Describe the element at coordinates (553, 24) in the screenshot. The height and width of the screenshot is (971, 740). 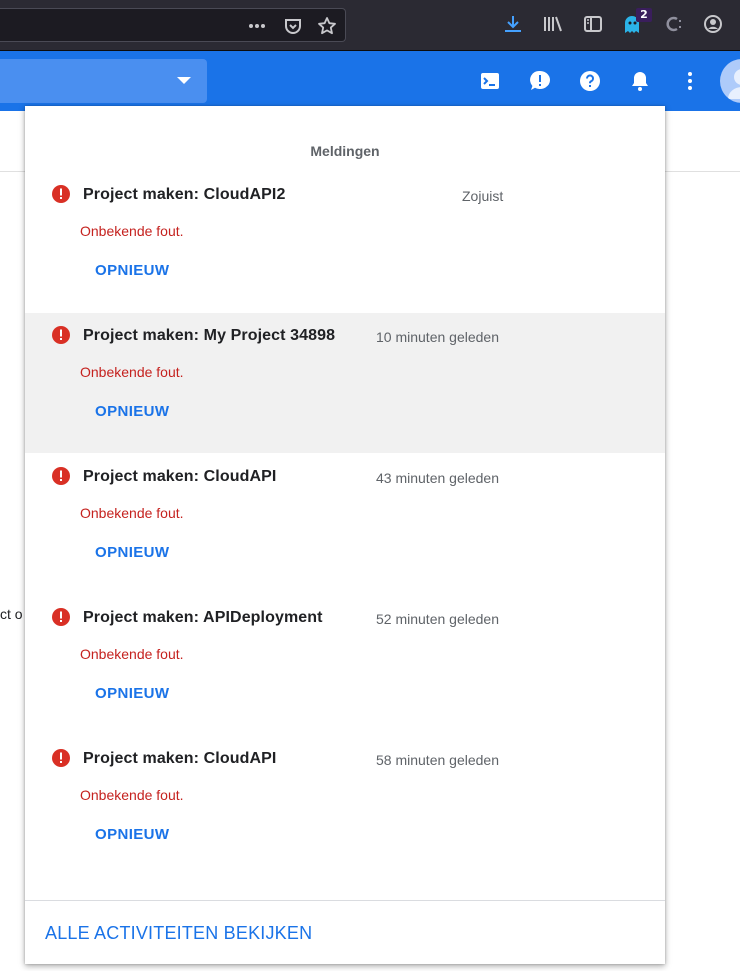
I see `library-icon` at that location.